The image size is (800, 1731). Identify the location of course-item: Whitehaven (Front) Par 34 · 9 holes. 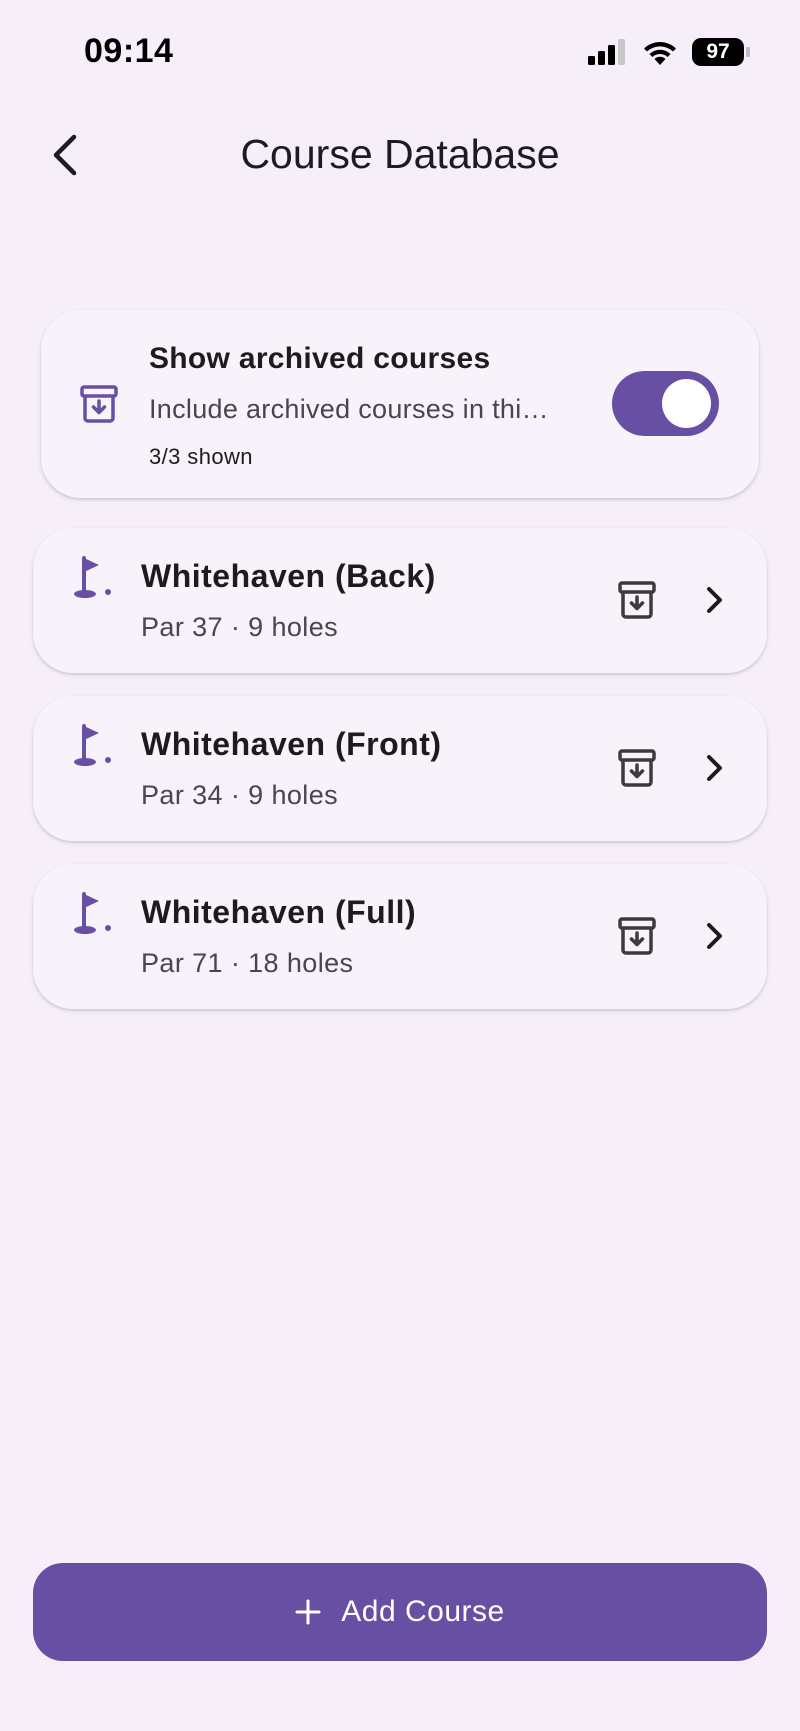
(400, 768).